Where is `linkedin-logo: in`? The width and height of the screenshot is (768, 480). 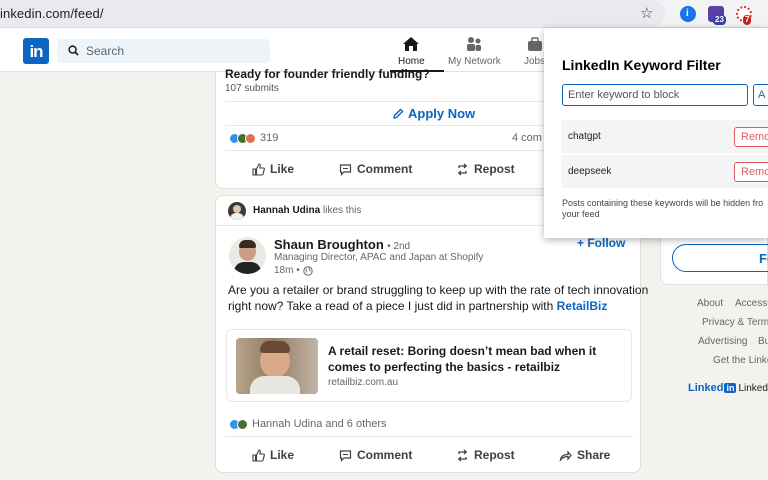 linkedin-logo: in is located at coordinates (36, 51).